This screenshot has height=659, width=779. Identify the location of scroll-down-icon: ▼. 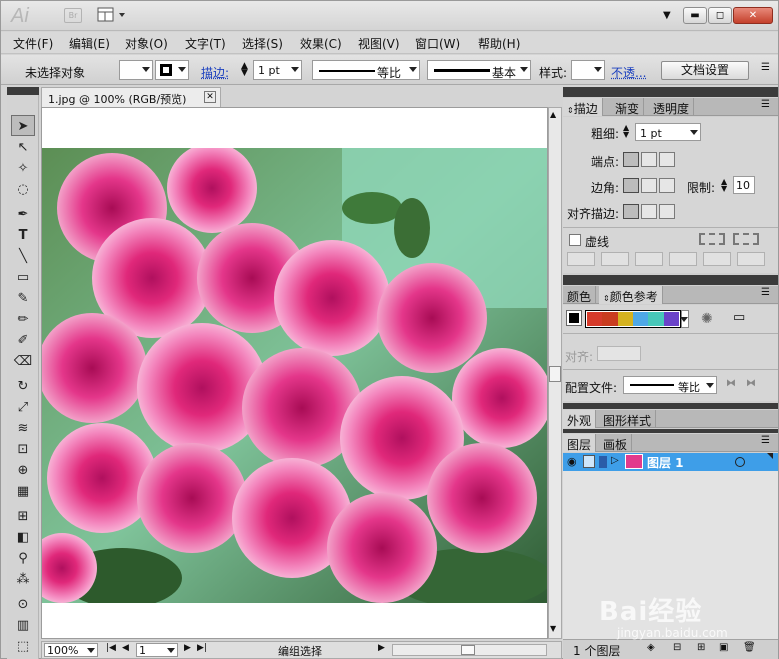
(553, 628).